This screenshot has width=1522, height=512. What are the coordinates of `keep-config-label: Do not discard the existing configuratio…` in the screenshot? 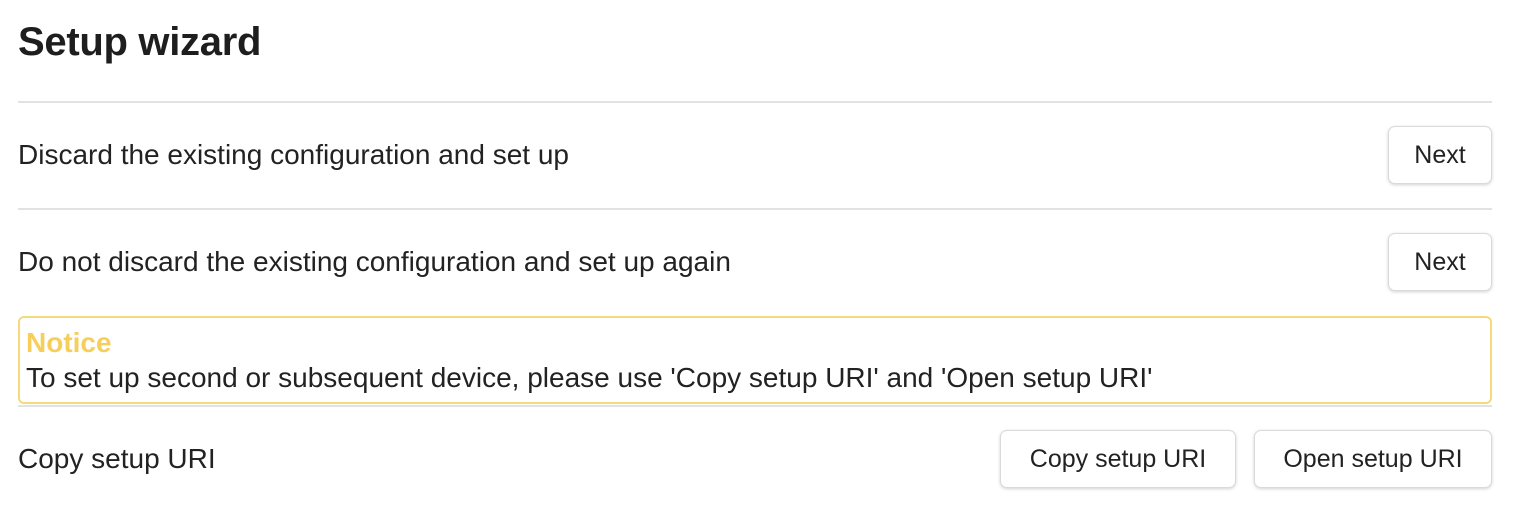 It's located at (374, 261).